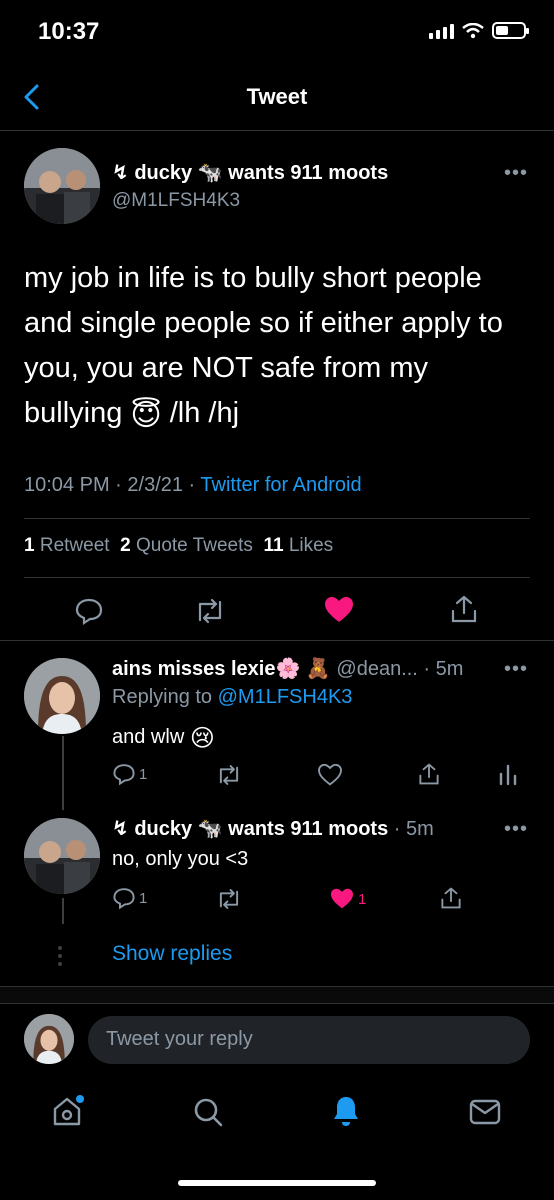 The width and height of the screenshot is (554, 1200). What do you see at coordinates (473, 30) in the screenshot?
I see `wifi-icon` at bounding box center [473, 30].